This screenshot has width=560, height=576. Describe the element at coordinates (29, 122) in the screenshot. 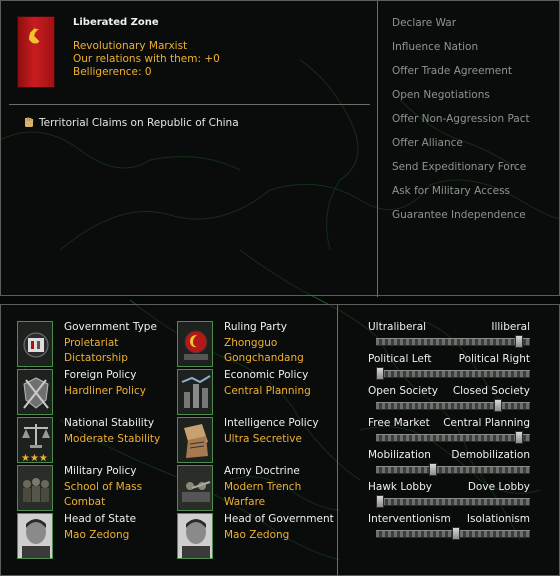

I see `raised-fist-icon` at that location.